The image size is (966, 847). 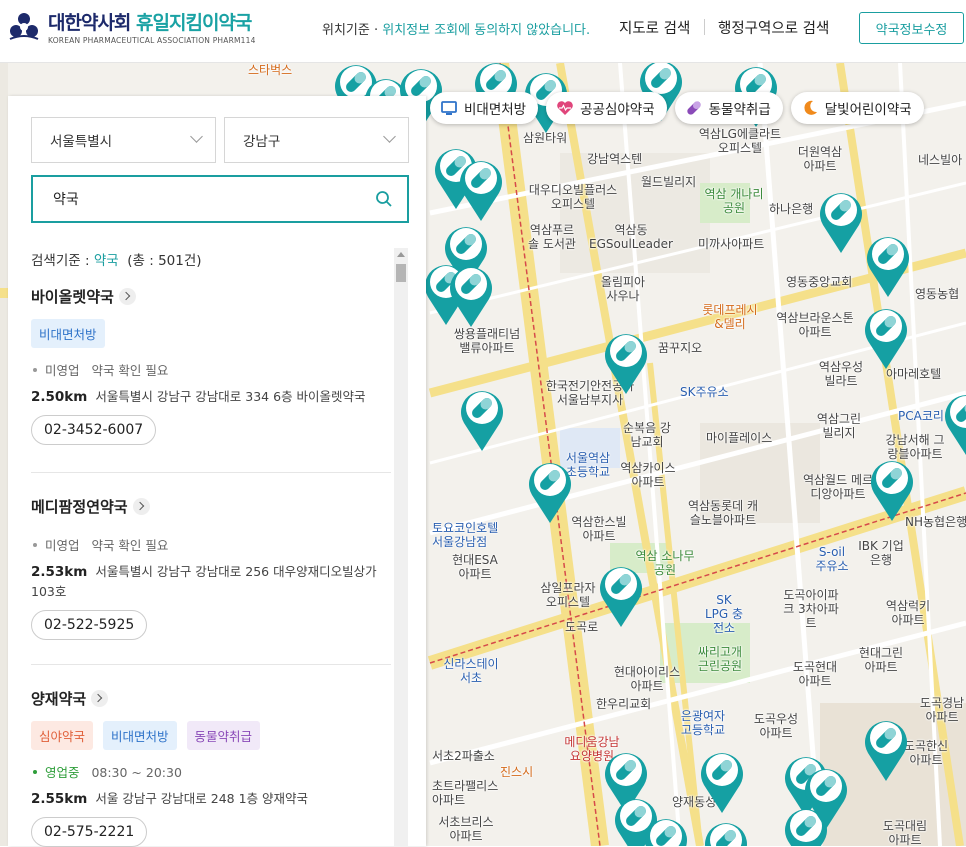 What do you see at coordinates (487, 341) in the screenshot?
I see `map-label: 쌍용플래티넘 밸류아파트` at bounding box center [487, 341].